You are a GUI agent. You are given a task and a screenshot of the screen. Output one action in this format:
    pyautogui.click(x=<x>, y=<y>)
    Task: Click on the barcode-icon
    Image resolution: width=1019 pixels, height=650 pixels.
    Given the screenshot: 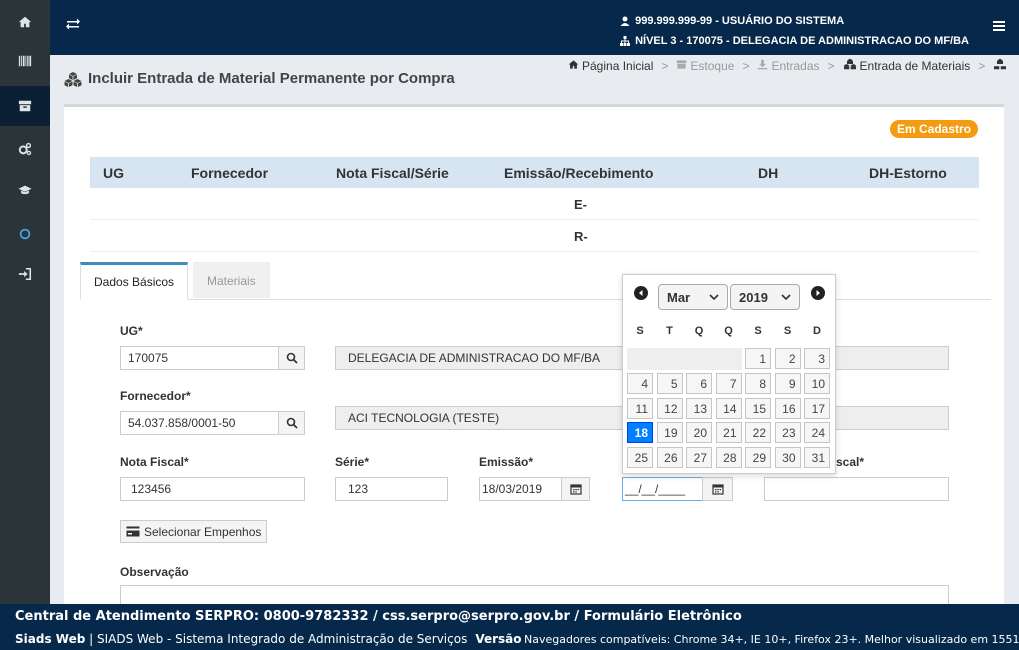 What is the action you would take?
    pyautogui.click(x=25, y=61)
    